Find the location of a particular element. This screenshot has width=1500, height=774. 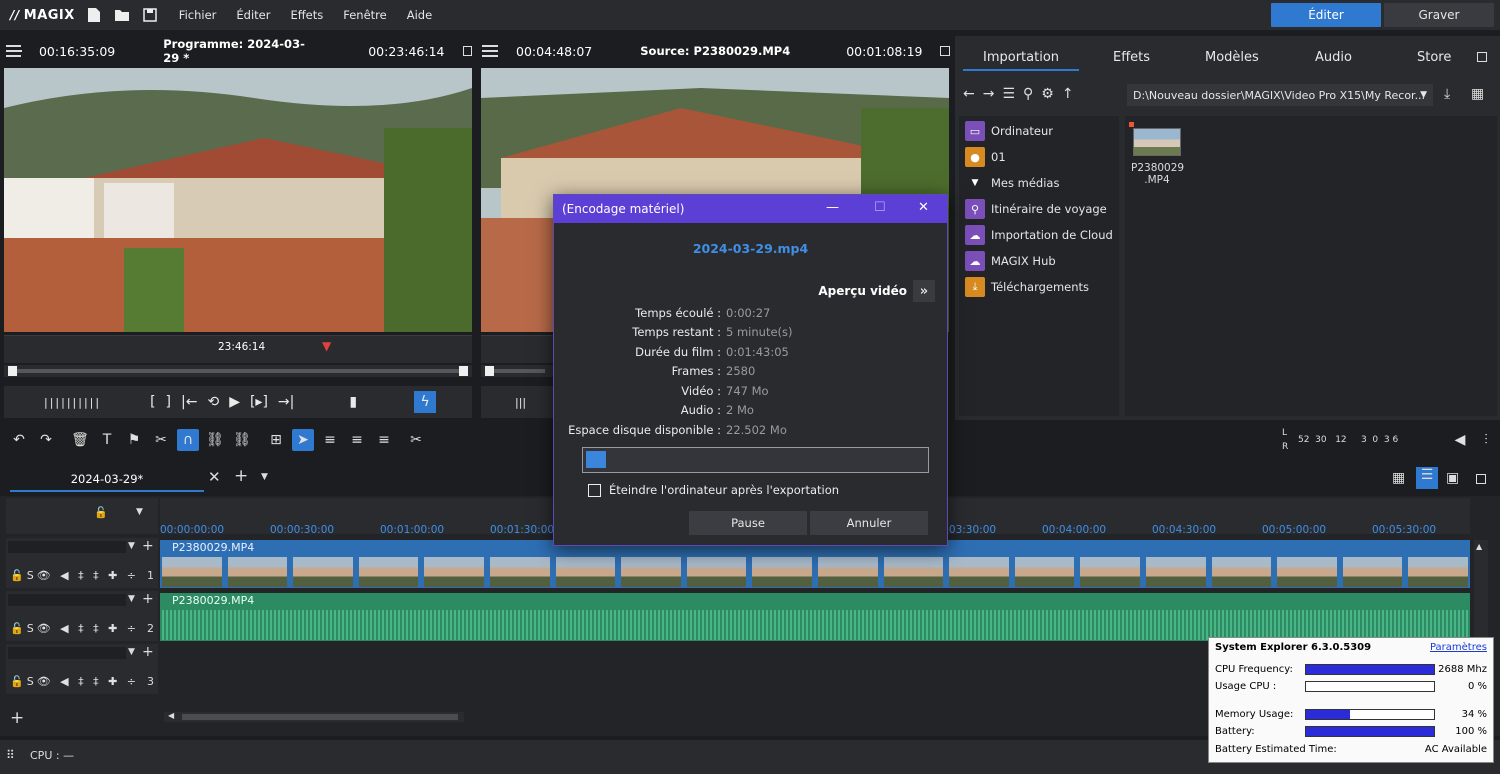

chevron-left-icon: ◀ is located at coordinates (171, 715).